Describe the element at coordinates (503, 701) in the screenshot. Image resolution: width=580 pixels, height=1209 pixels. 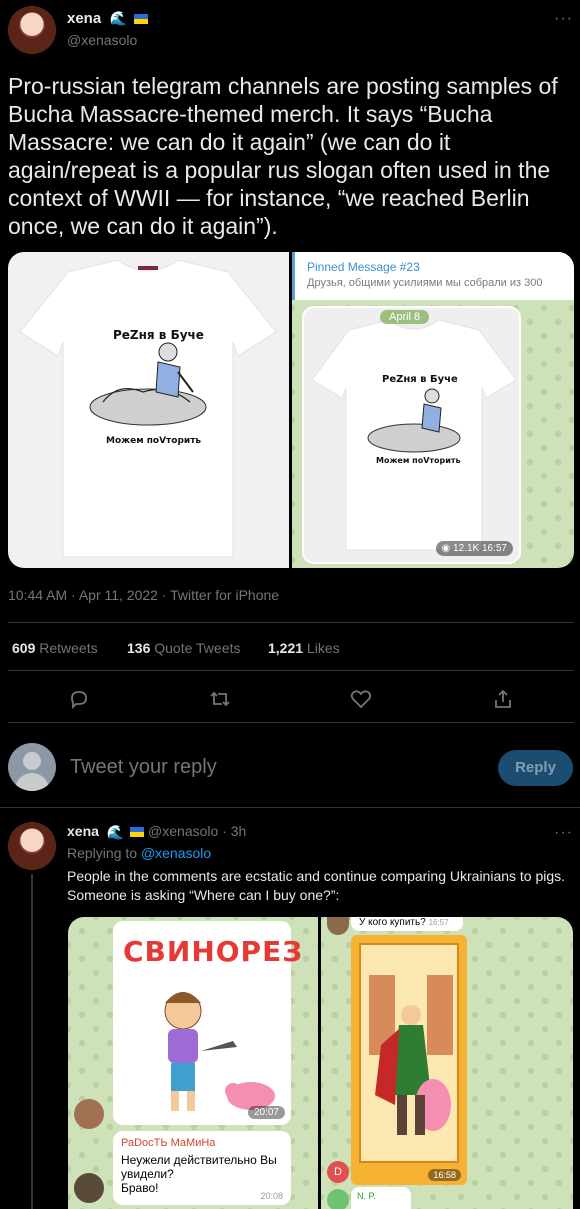
I see `share-icon` at that location.